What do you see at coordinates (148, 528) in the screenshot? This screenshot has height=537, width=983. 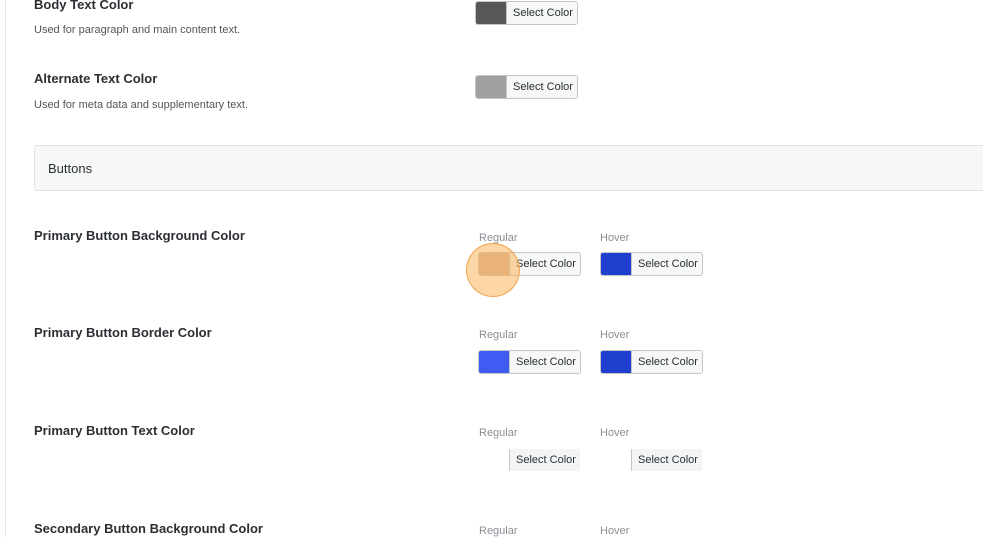 I see `secondary-button-background-color-title: Secondary Button Background Color` at bounding box center [148, 528].